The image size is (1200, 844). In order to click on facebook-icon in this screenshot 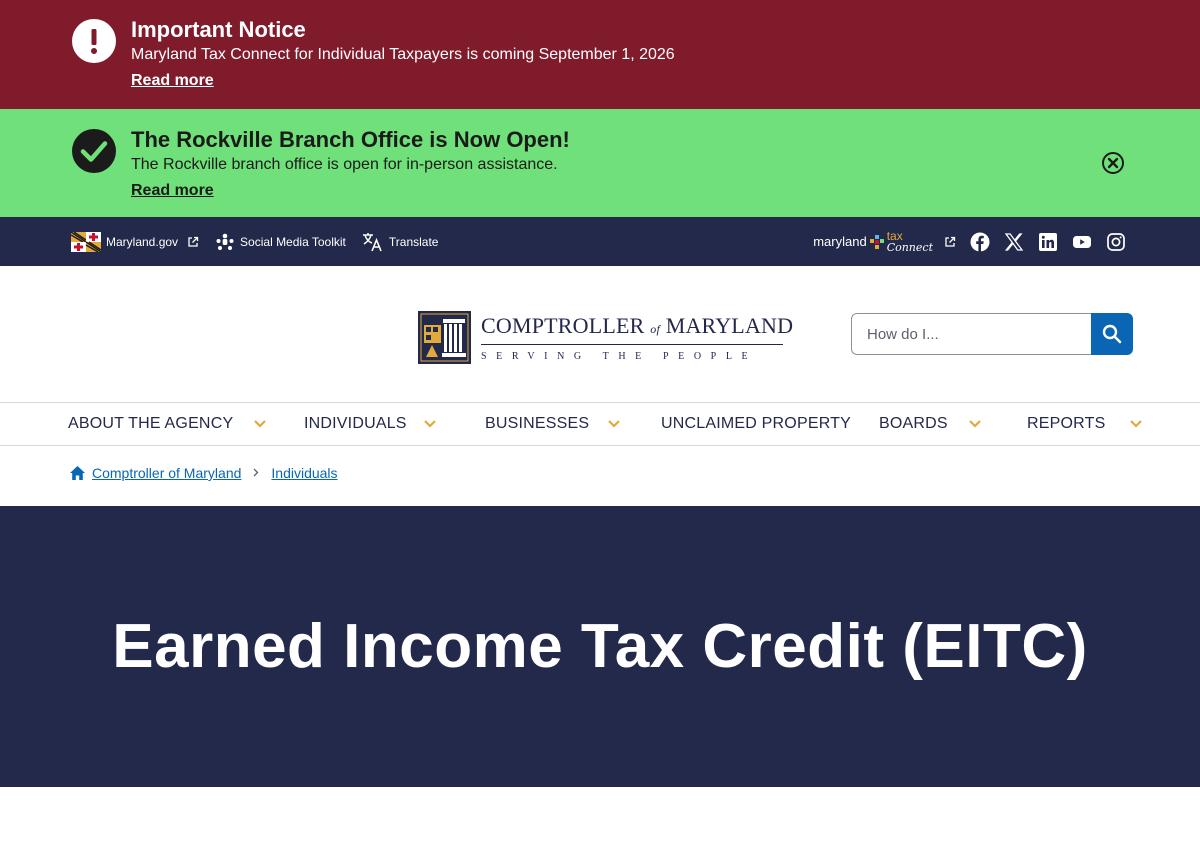, I will do `click(980, 241)`.